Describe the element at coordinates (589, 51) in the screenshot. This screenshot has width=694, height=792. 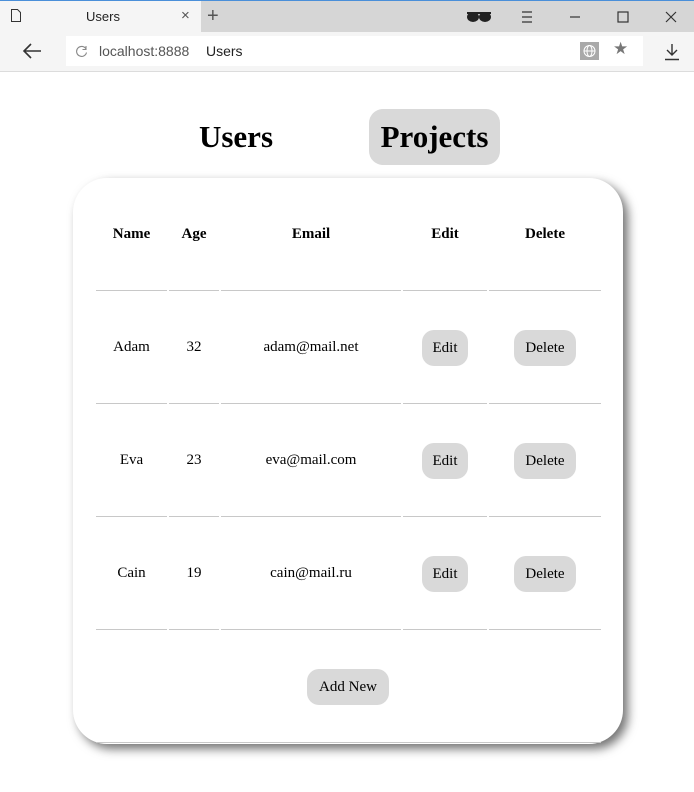
I see `translate-icon` at that location.